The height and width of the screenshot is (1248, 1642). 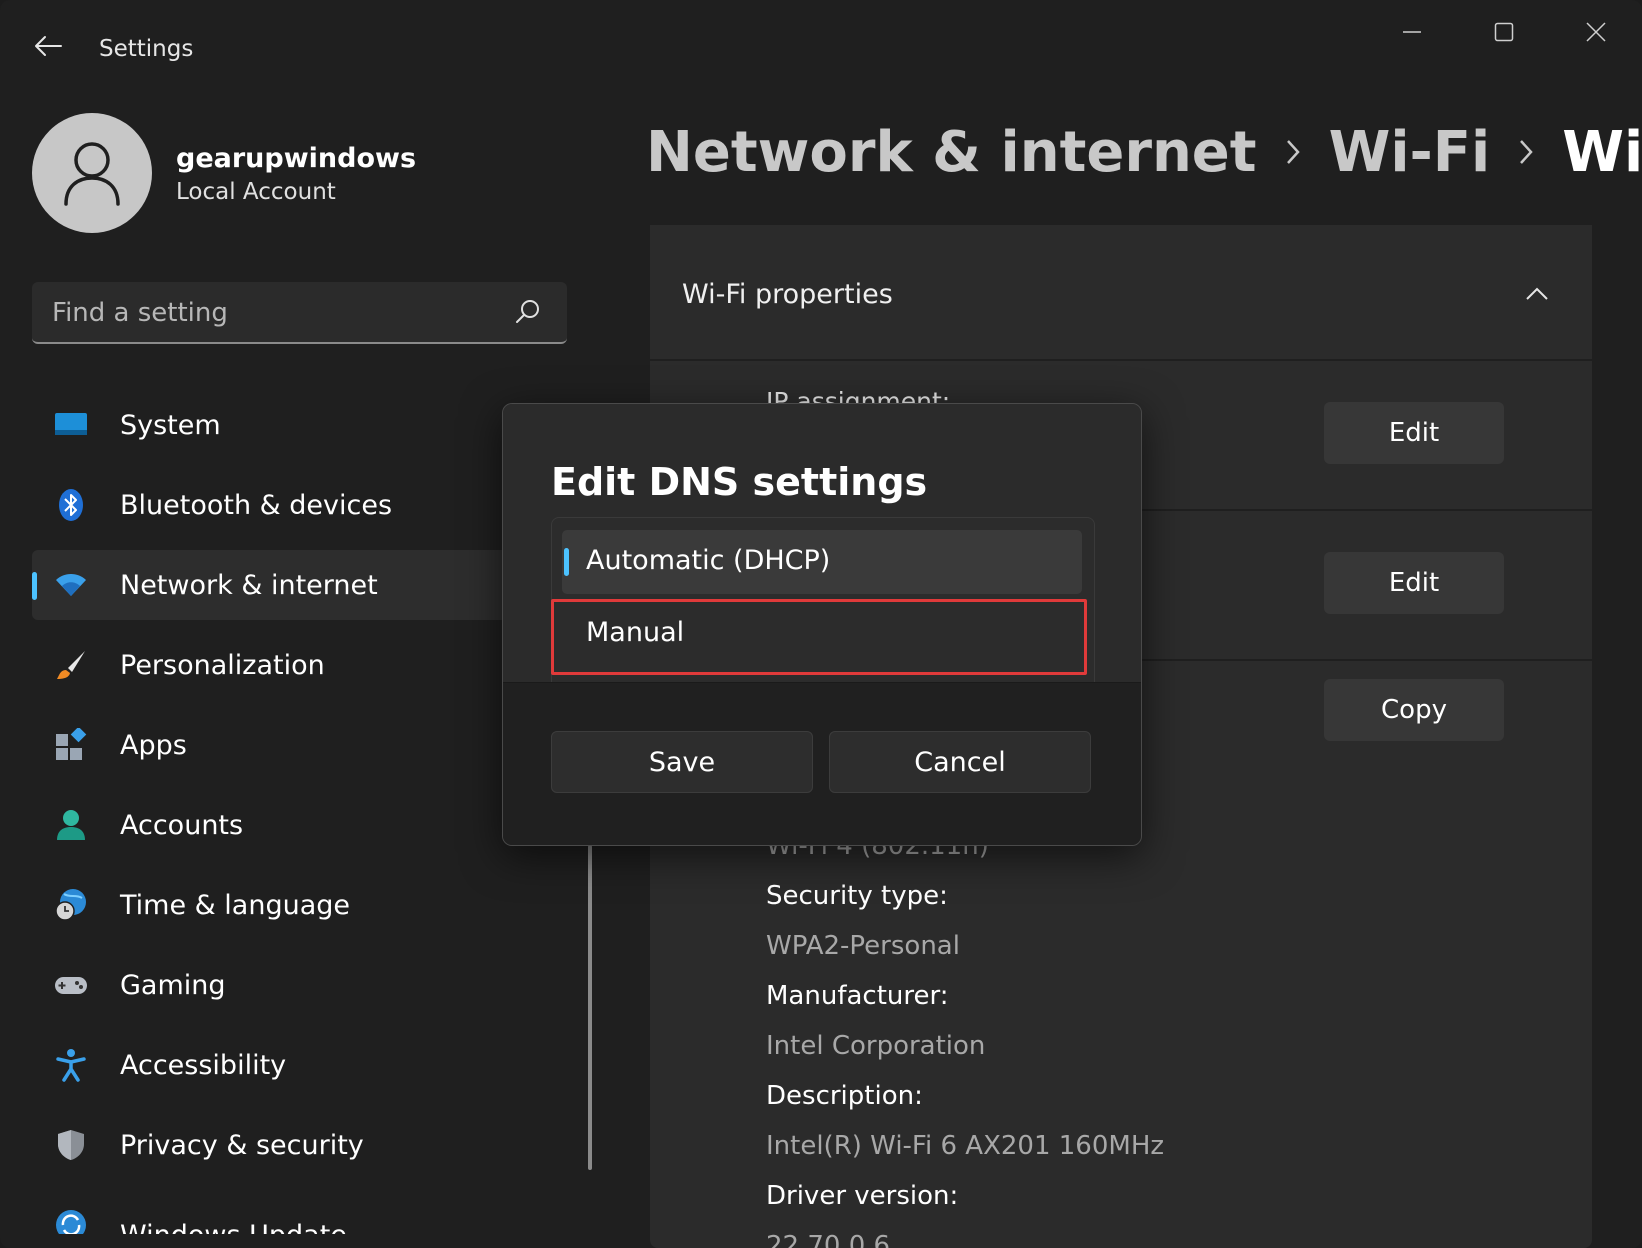 What do you see at coordinates (170, 425) in the screenshot?
I see `sidebar-item-label: System` at bounding box center [170, 425].